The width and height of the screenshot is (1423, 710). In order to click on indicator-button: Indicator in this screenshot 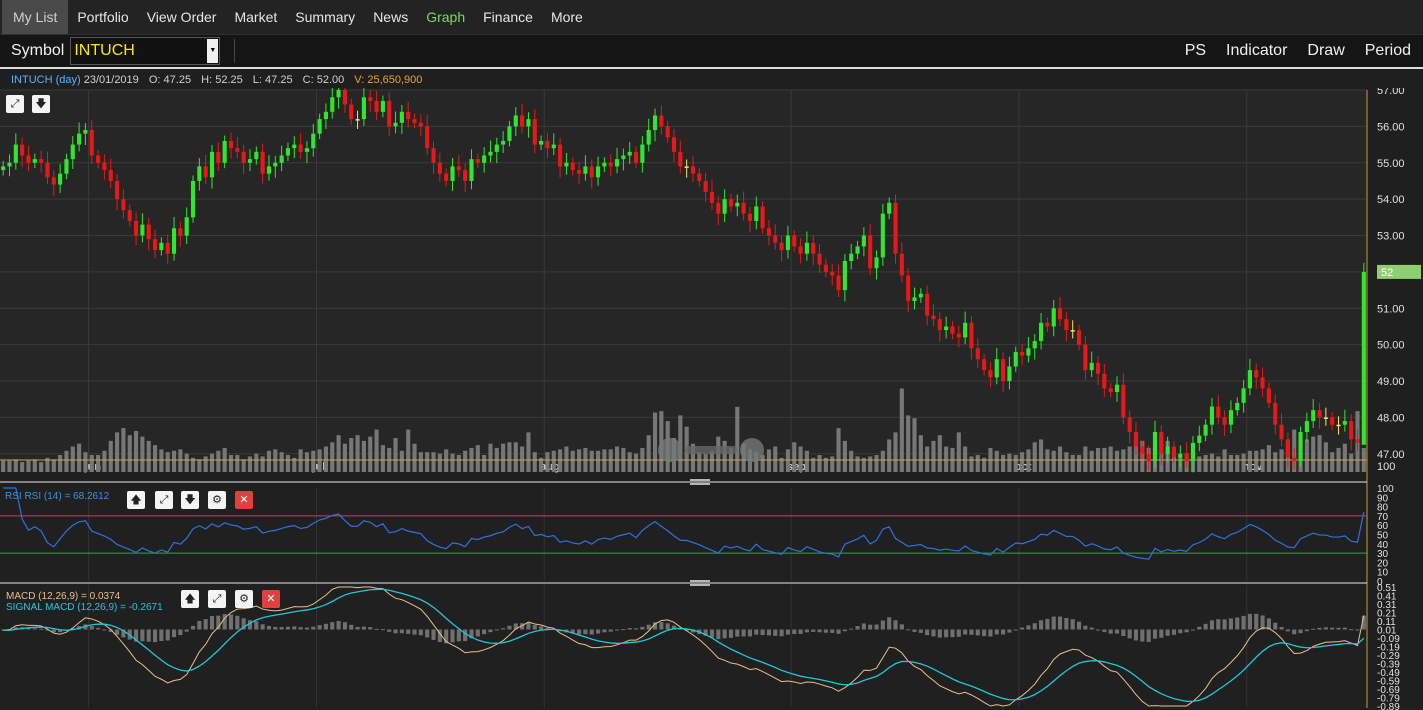, I will do `click(1256, 51)`.